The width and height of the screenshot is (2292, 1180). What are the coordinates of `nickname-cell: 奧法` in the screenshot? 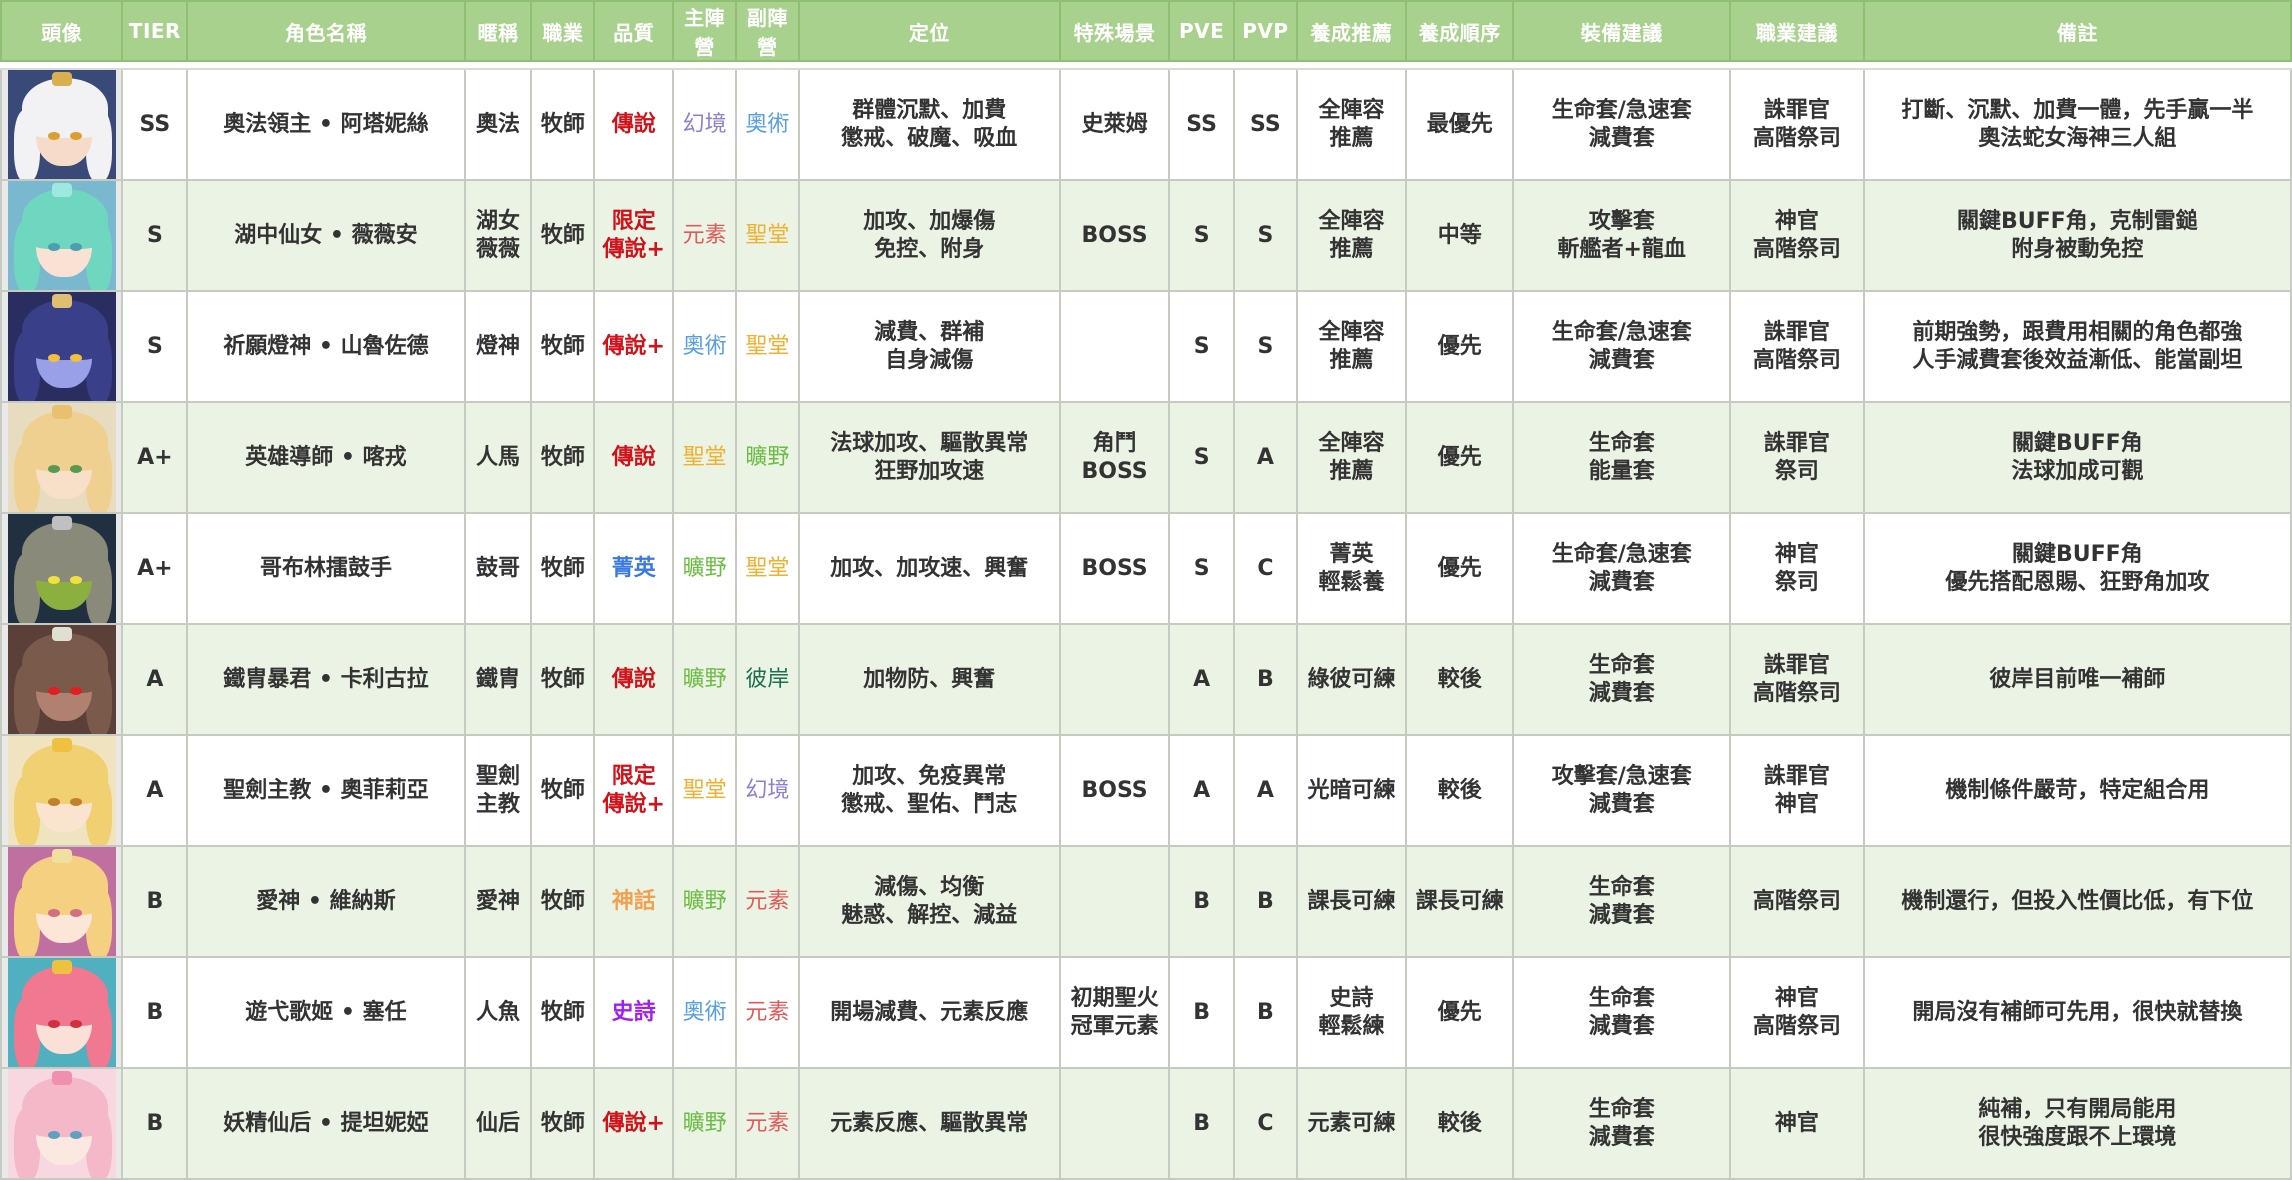 It's located at (498, 124).